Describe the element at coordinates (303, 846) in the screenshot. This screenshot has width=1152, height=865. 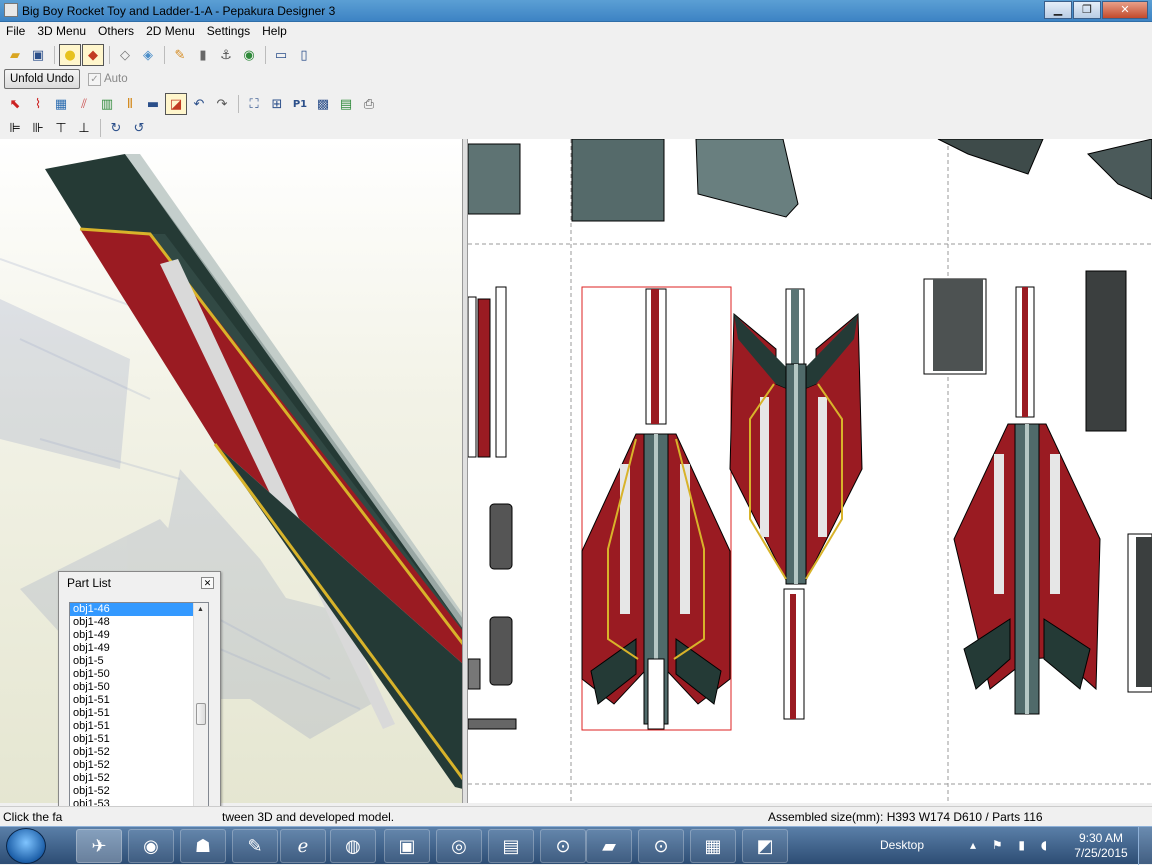
I see `ie-icon: ℯ` at that location.